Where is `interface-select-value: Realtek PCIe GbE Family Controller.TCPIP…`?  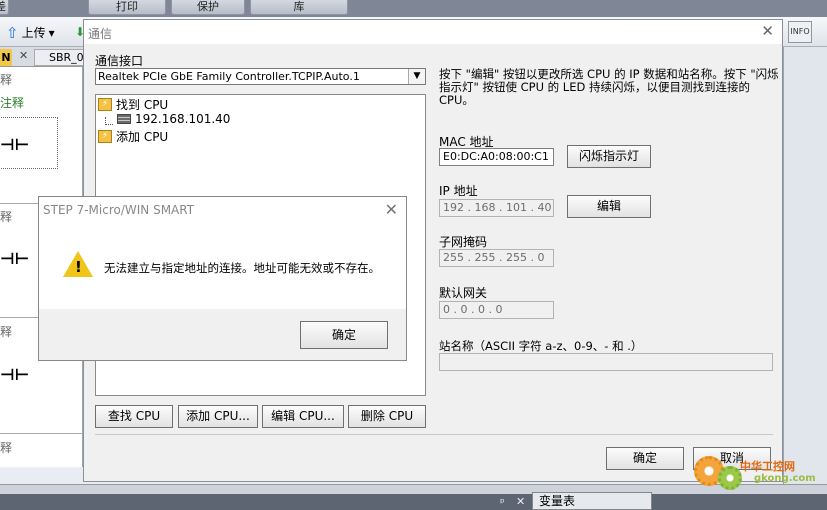
interface-select-value: Realtek PCIe GbE Family Controller.TCPIP… is located at coordinates (229, 76).